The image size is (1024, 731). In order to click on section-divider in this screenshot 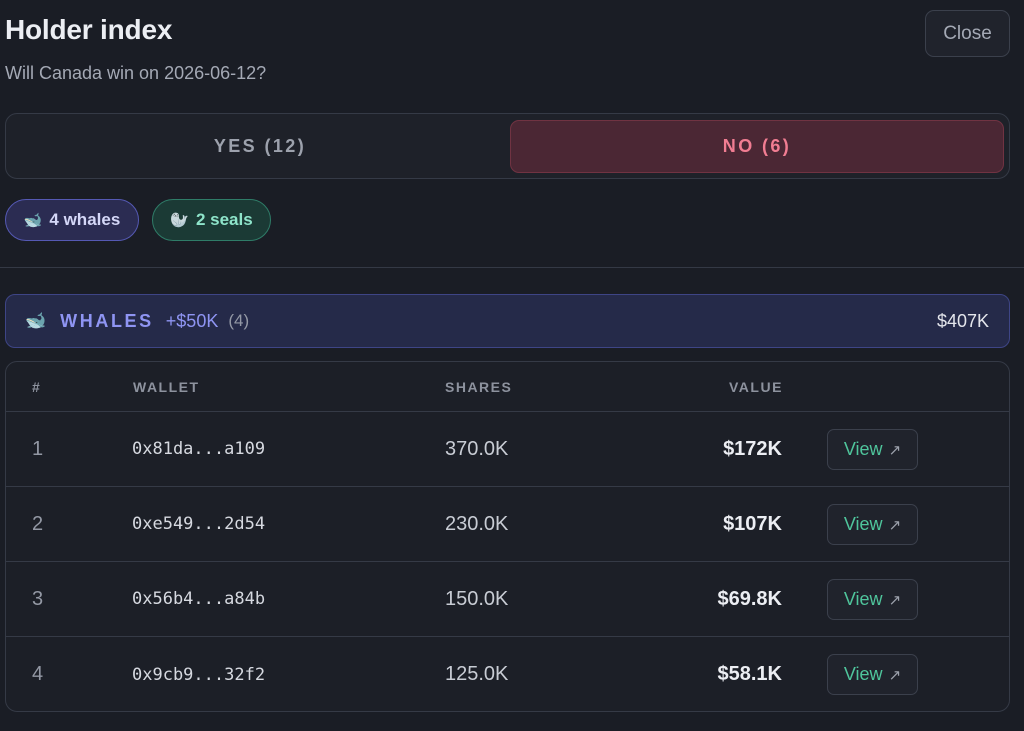, I will do `click(512, 267)`.